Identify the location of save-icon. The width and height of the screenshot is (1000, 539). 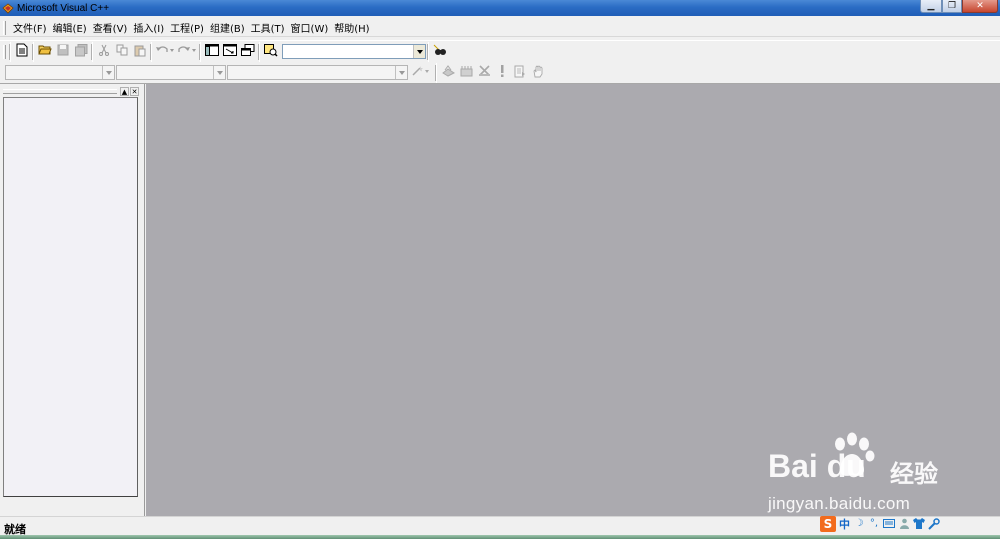
(63, 51).